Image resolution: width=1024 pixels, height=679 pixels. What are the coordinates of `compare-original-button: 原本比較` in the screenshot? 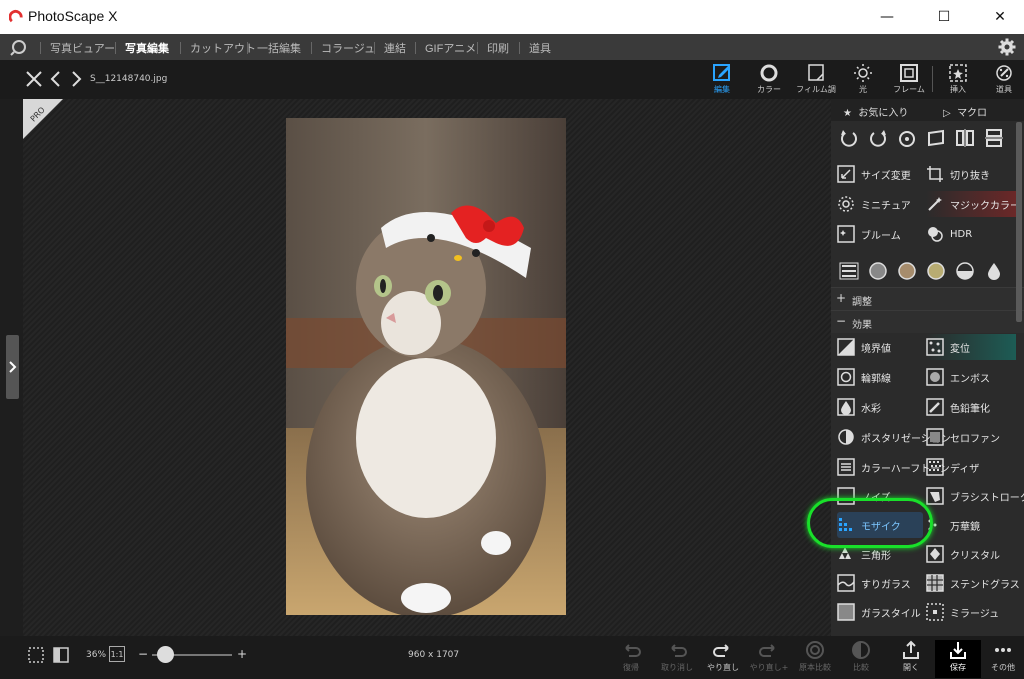 It's located at (815, 659).